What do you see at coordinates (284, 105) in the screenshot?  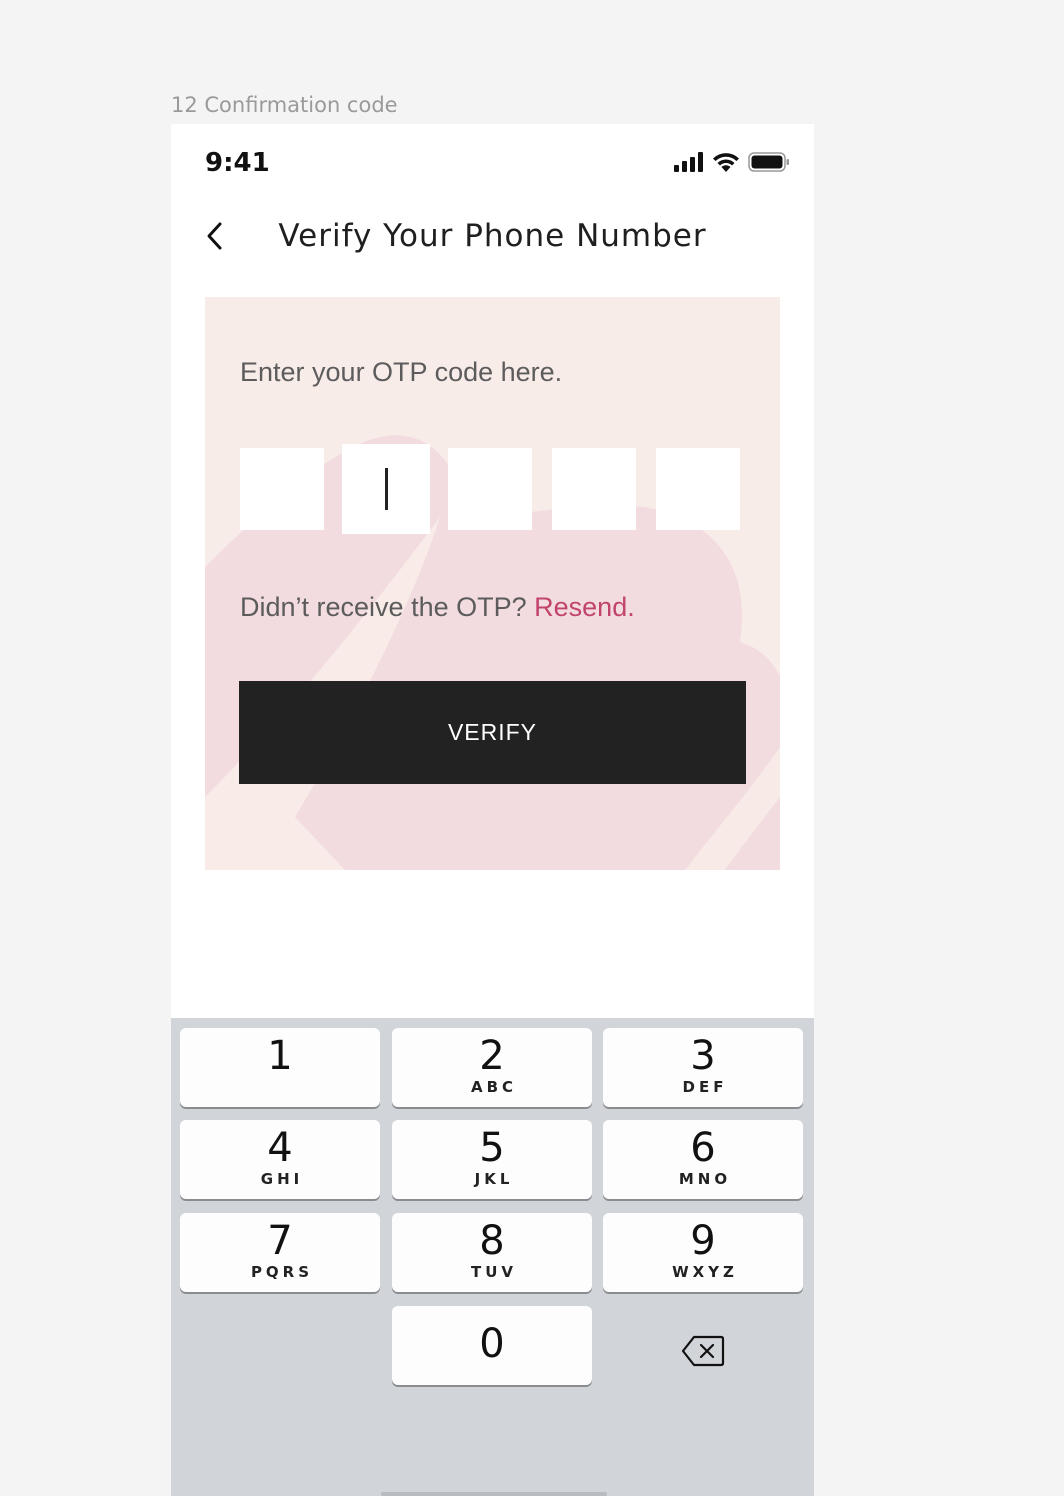 I see `frame-label: 12 Confirmation code` at bounding box center [284, 105].